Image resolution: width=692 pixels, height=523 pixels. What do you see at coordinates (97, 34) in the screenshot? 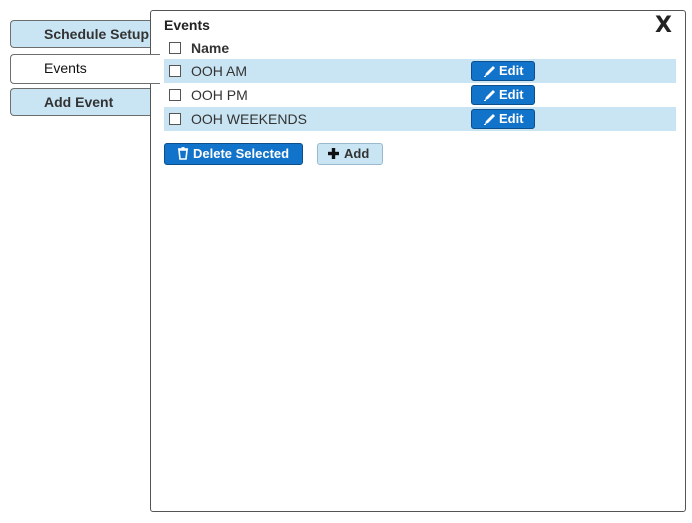
I see `tab-label: Schedule Setup` at bounding box center [97, 34].